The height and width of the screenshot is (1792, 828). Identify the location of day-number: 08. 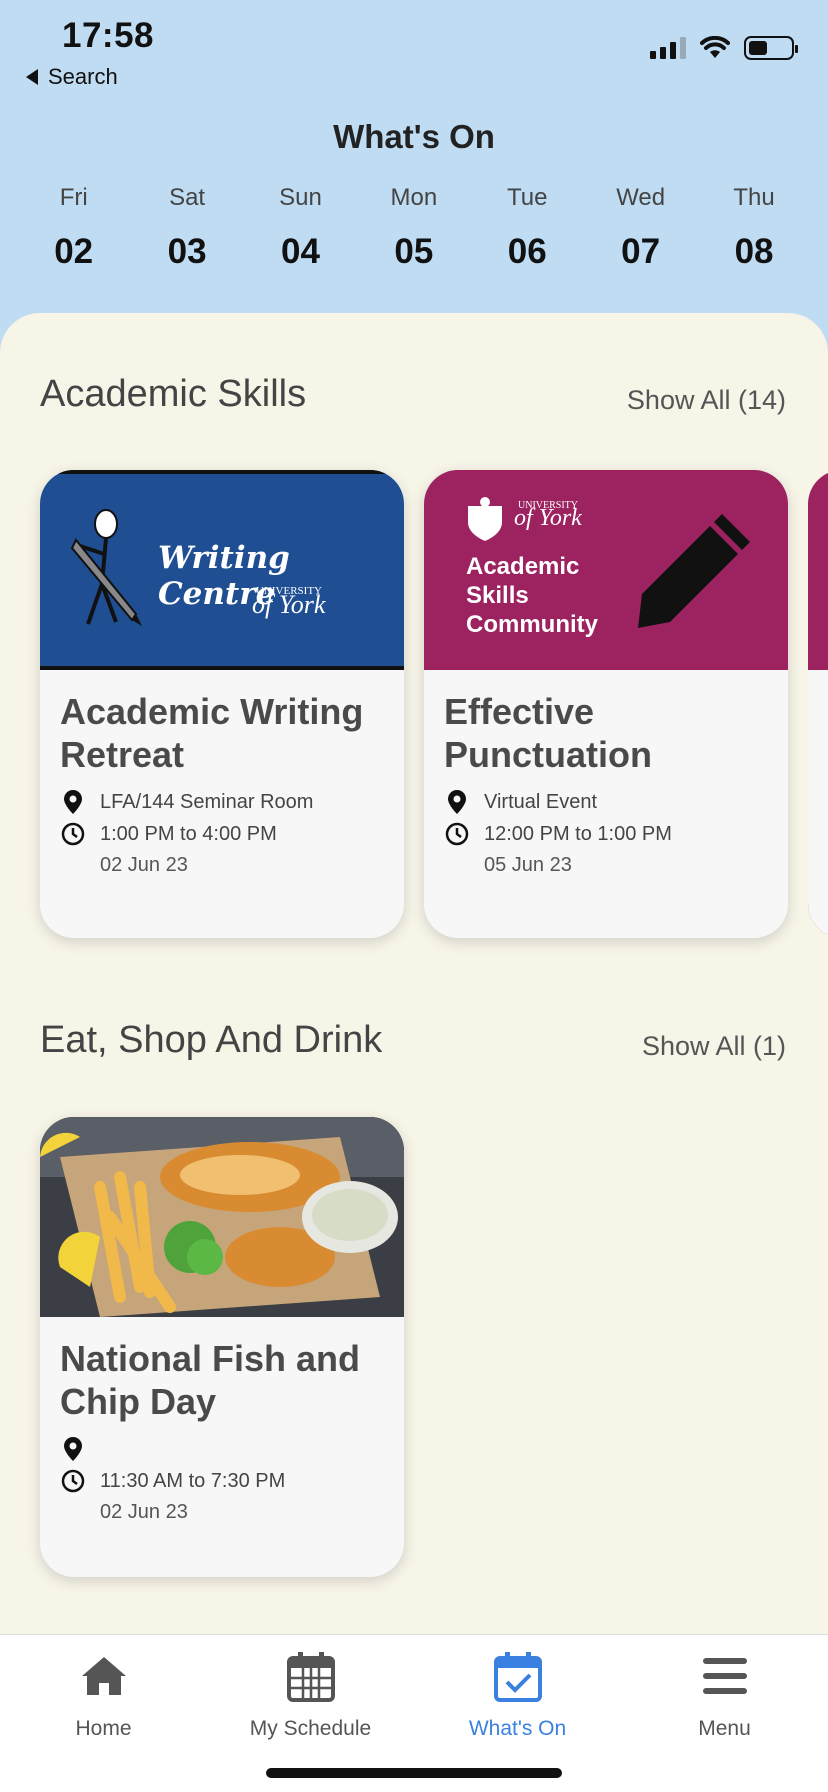
(754, 251).